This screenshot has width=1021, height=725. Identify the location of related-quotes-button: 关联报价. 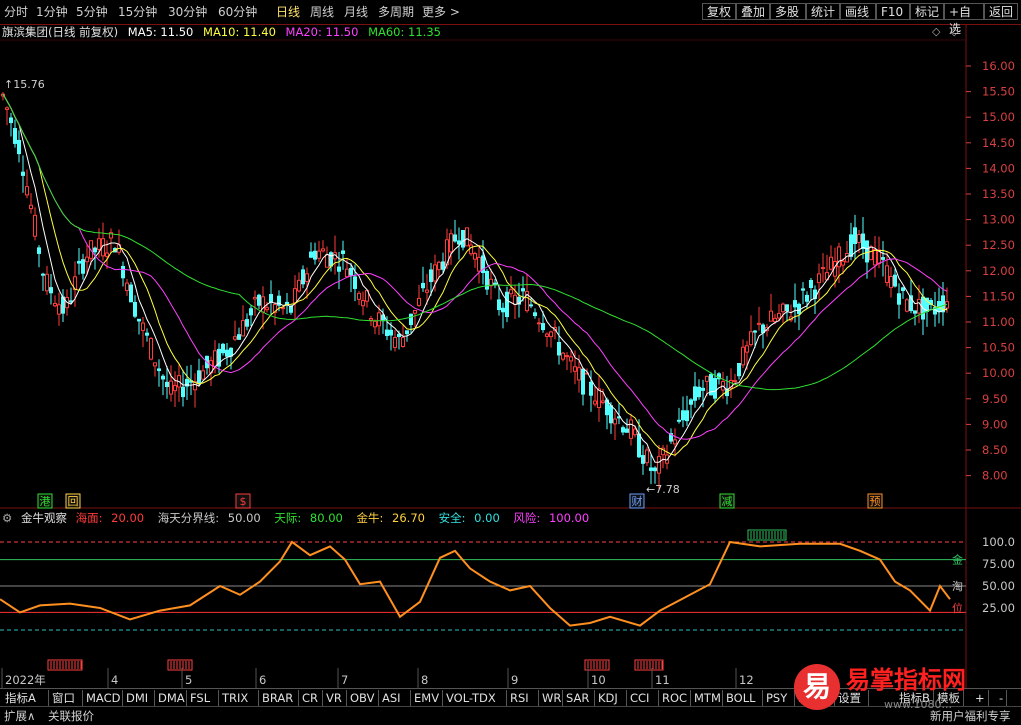
(71, 716).